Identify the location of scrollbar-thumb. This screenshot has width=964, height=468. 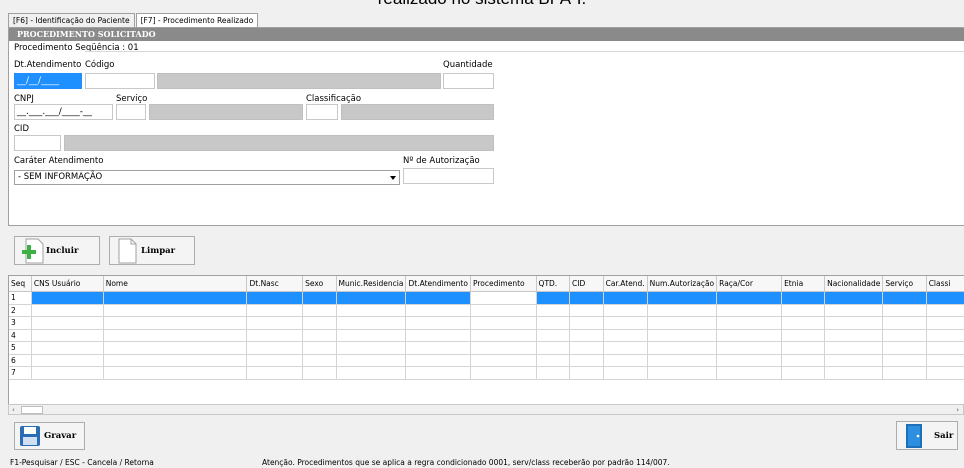
(32, 410).